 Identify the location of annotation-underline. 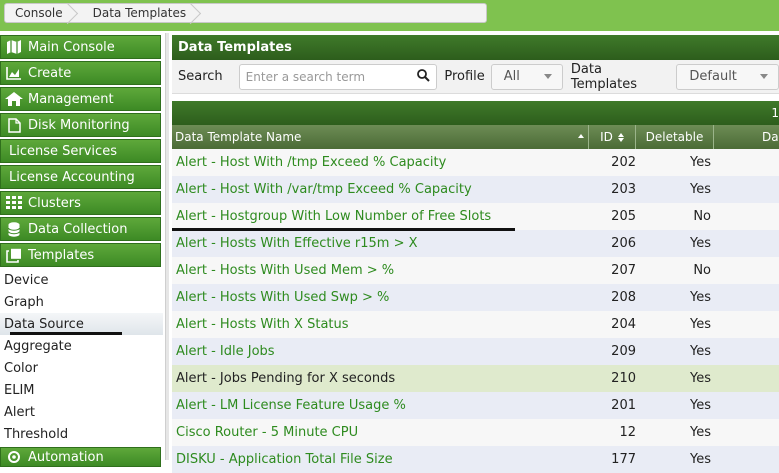
(343, 229).